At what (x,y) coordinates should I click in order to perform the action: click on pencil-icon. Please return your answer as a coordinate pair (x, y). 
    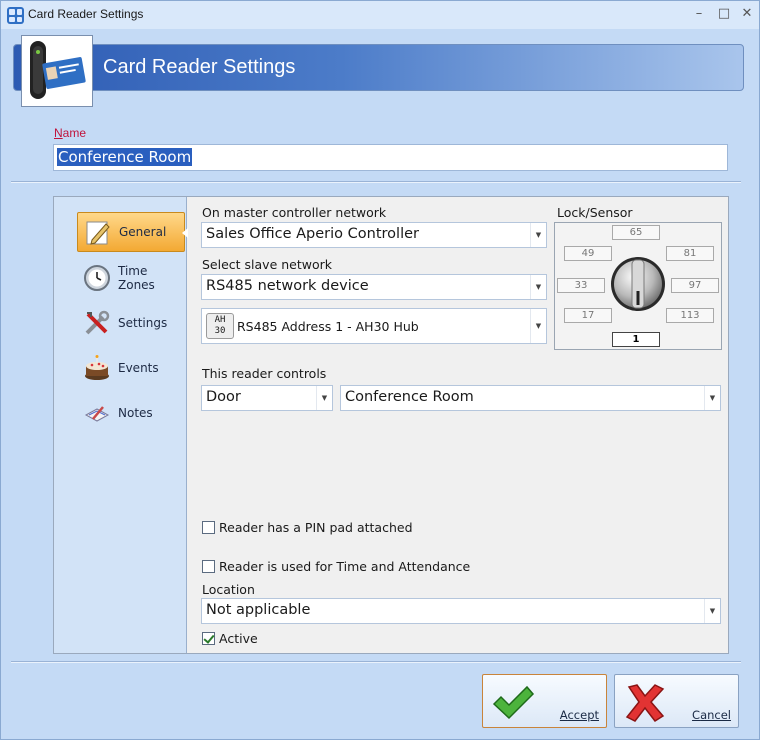
    Looking at the image, I should click on (98, 233).